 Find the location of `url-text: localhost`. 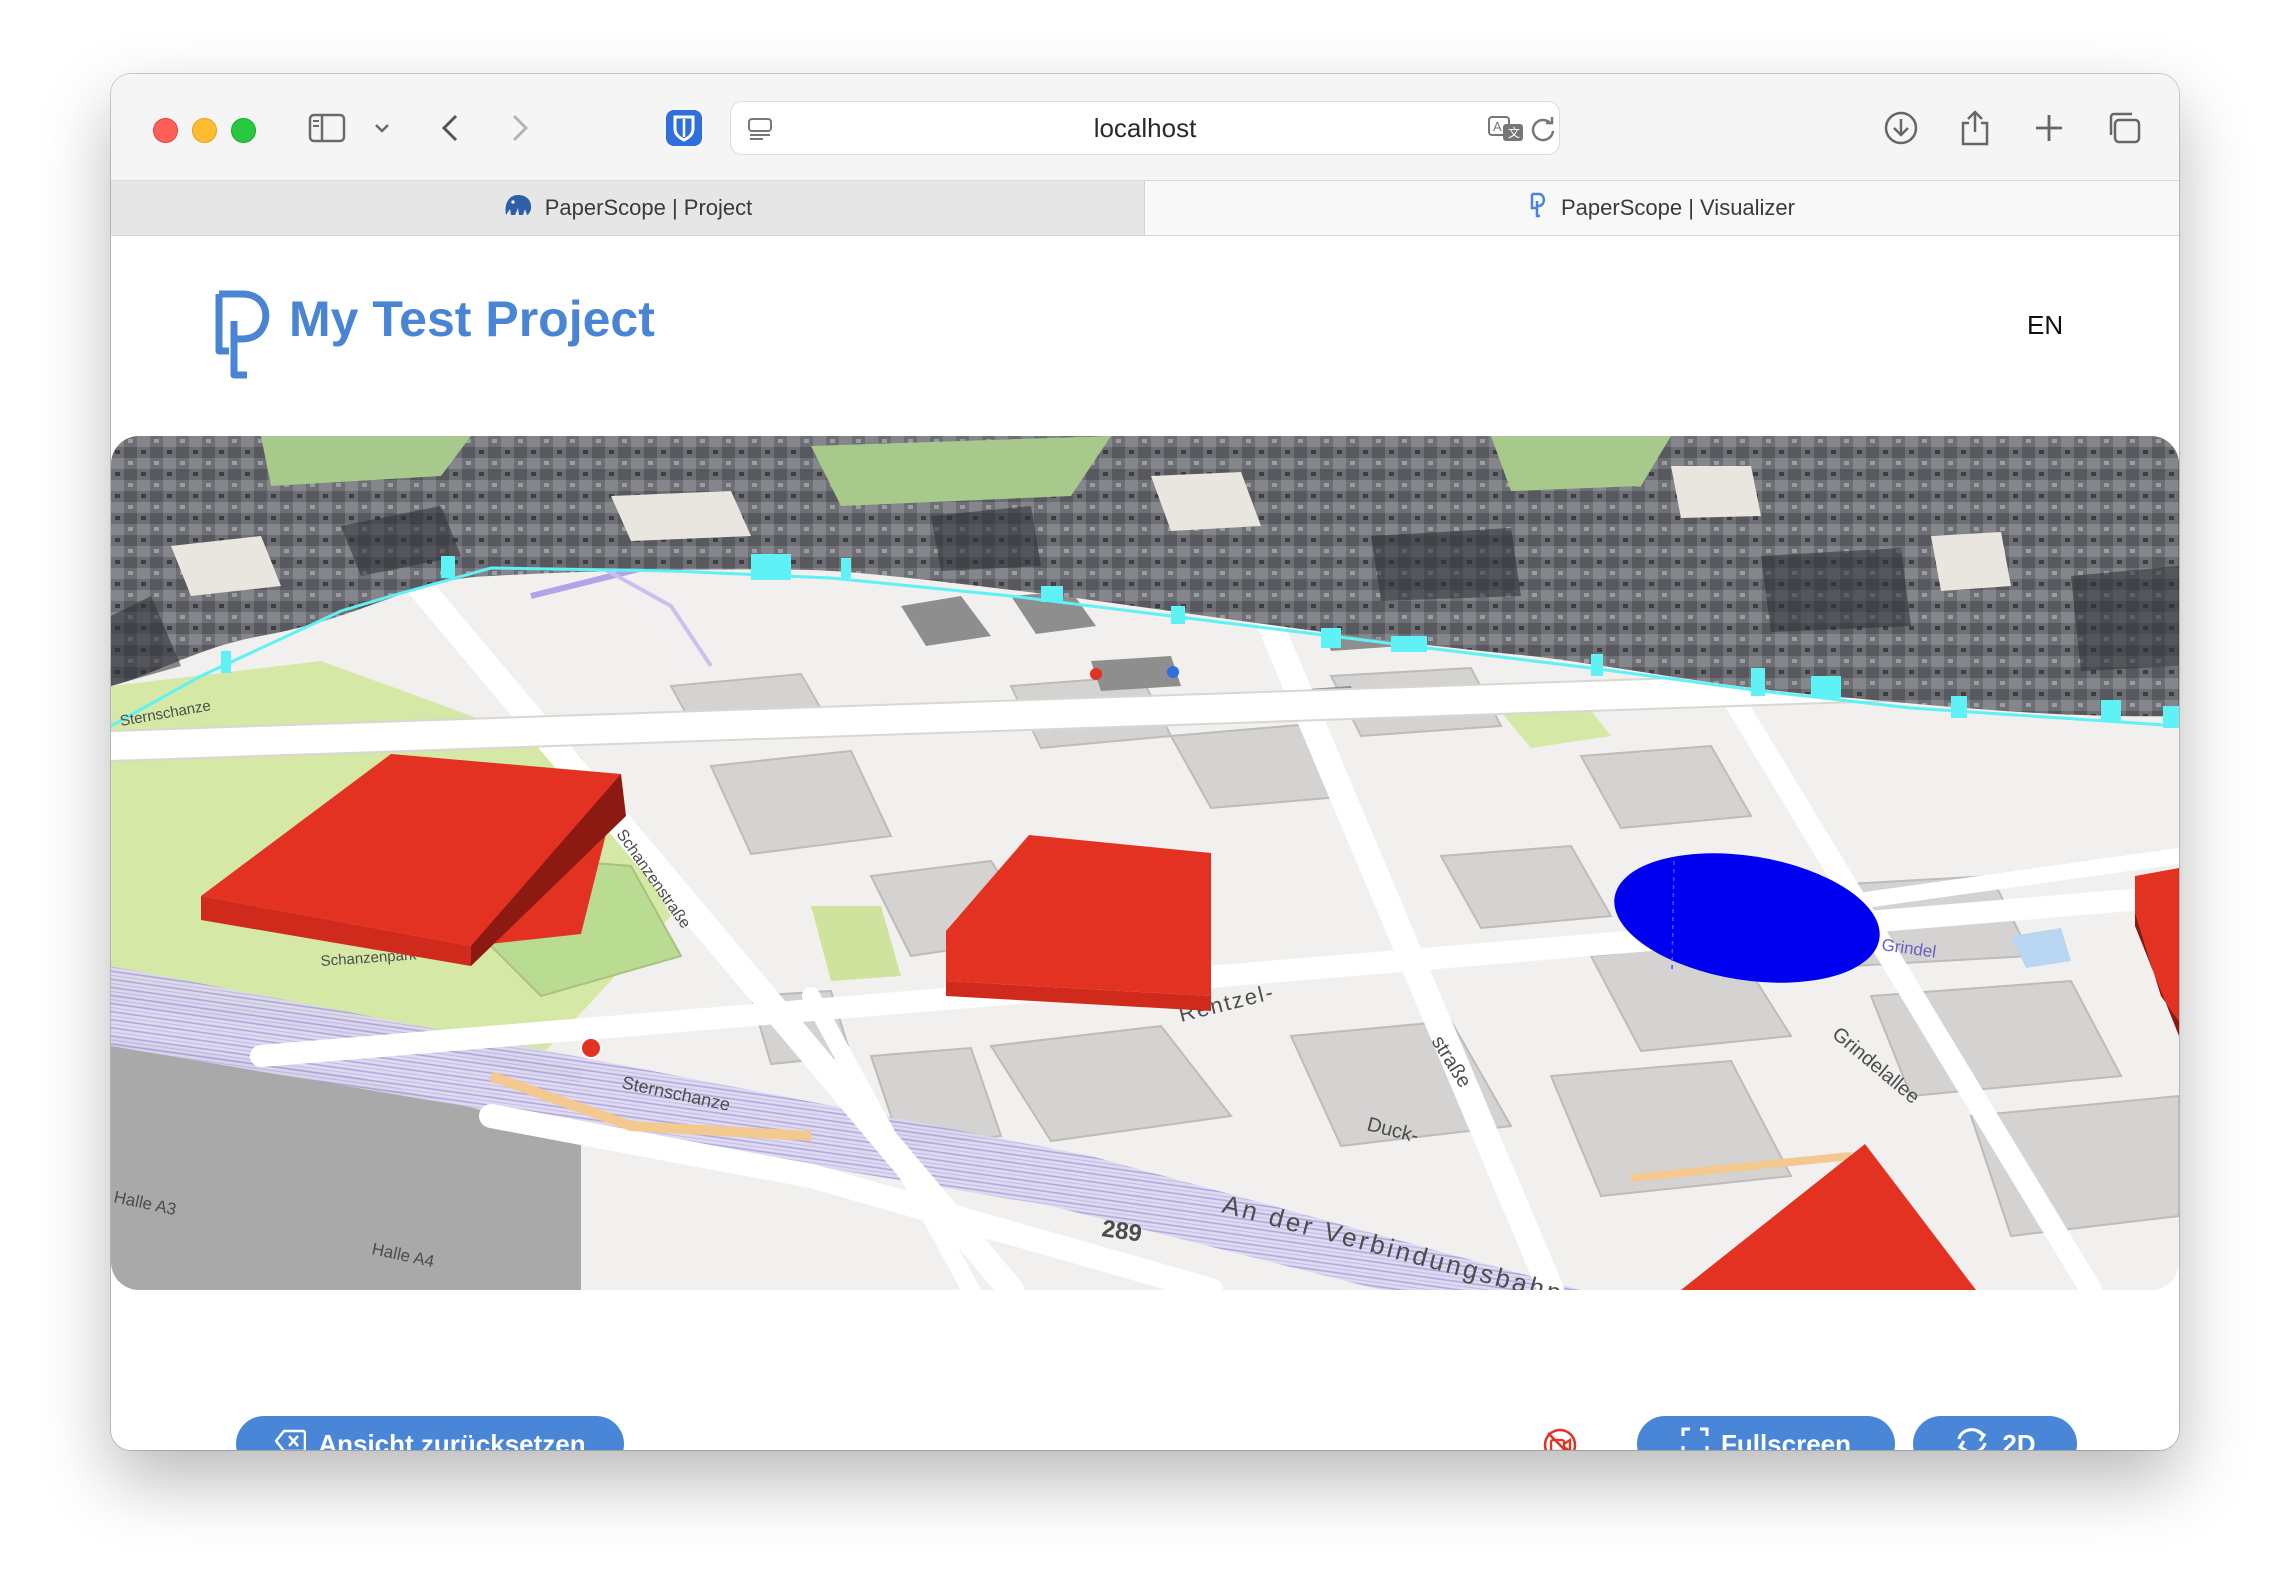

url-text: localhost is located at coordinates (1145, 128).